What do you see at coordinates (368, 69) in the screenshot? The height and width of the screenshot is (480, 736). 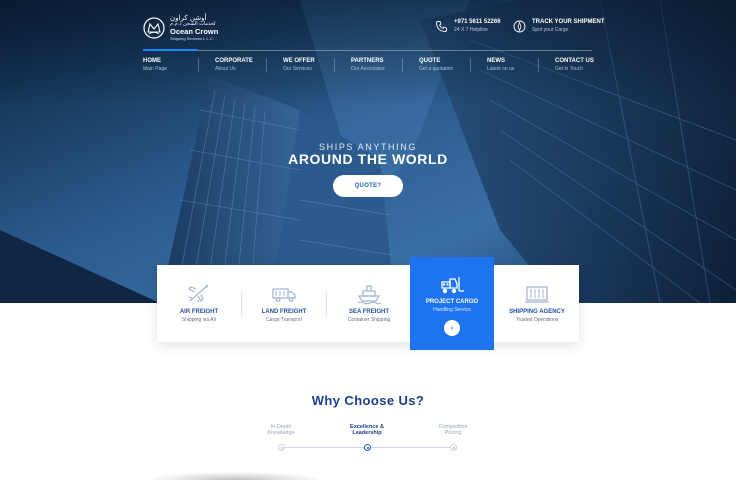 I see `nav-partners-sub: Our Associates` at bounding box center [368, 69].